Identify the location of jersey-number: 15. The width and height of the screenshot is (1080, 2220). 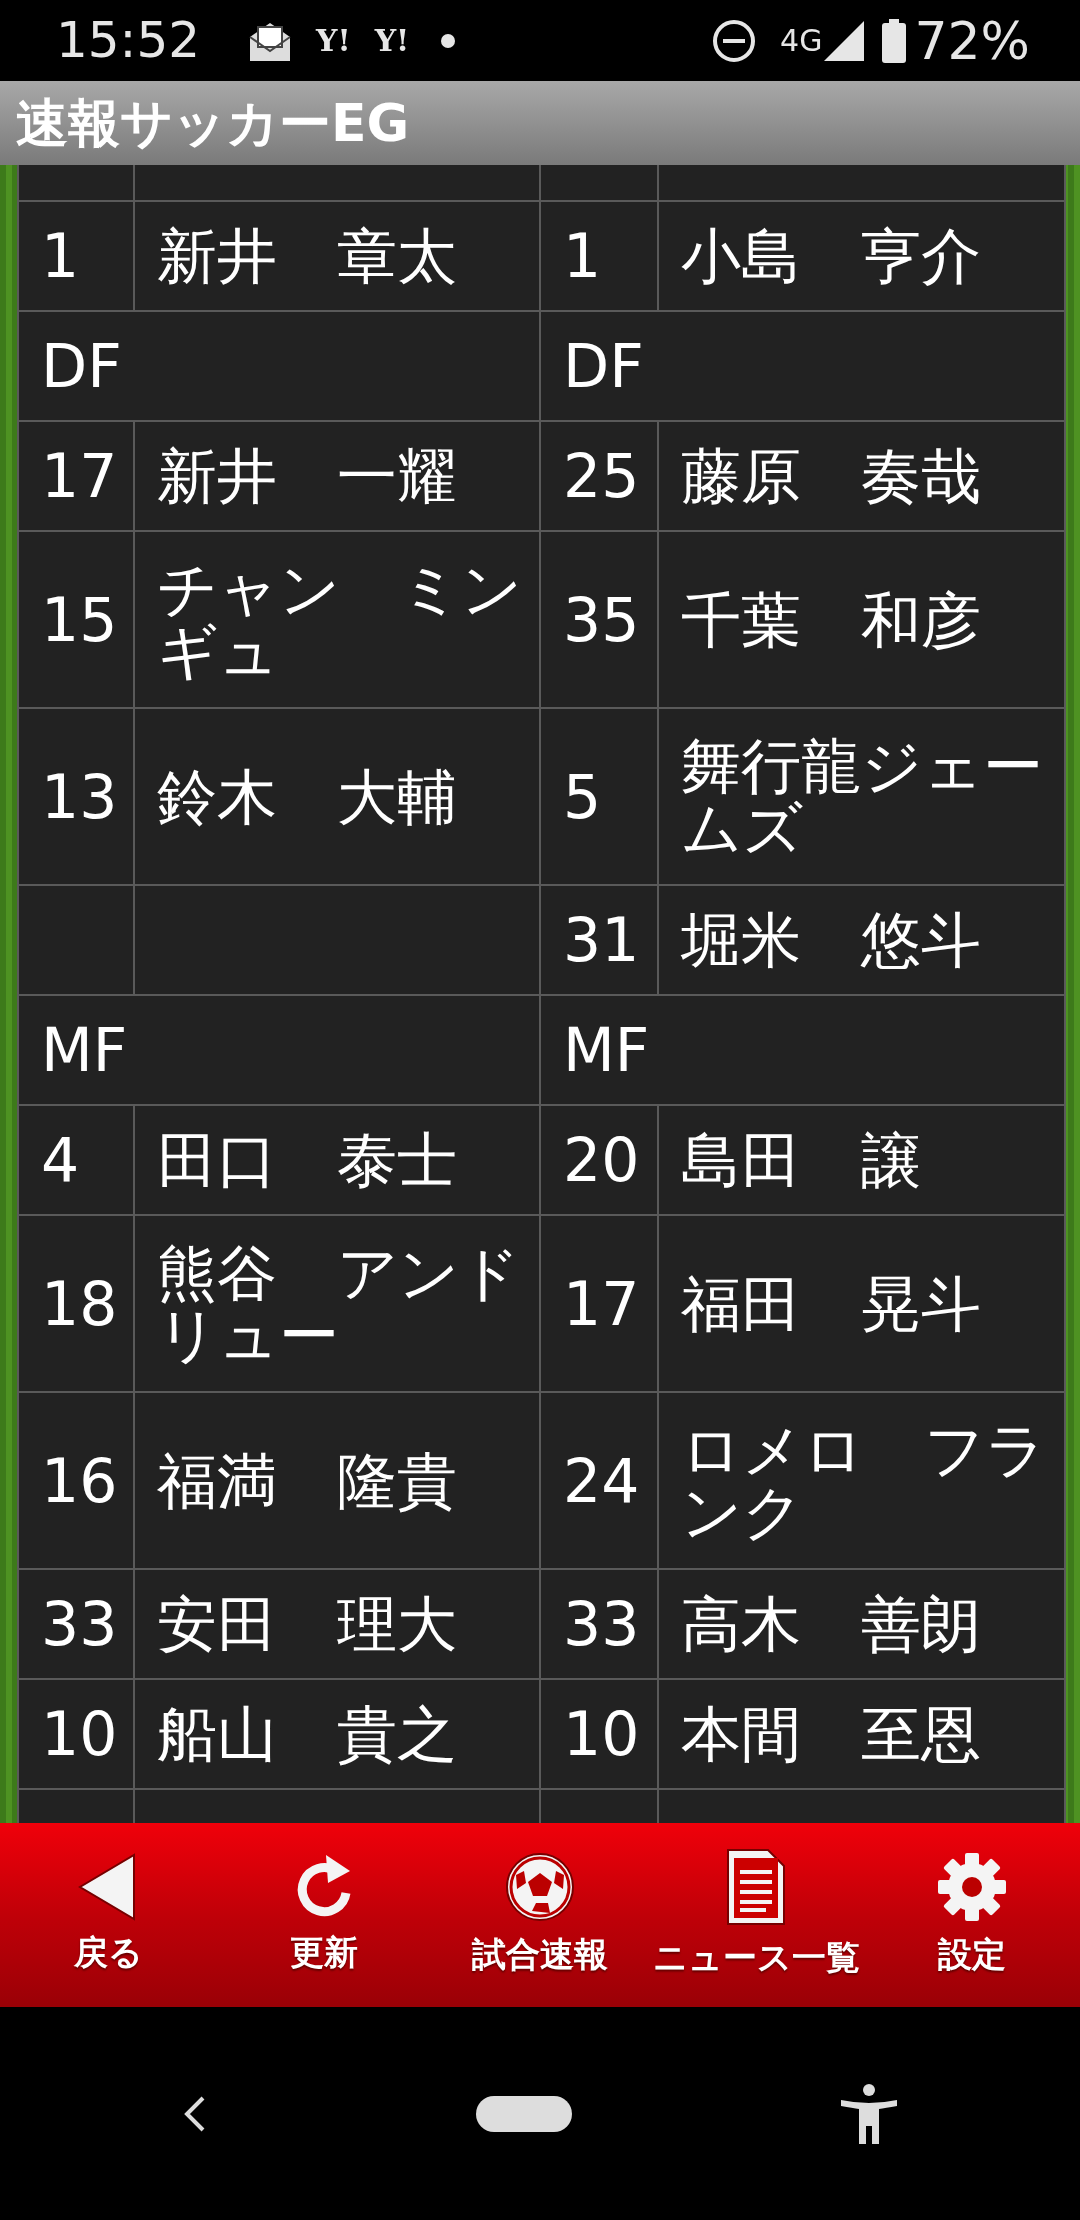
(79, 619).